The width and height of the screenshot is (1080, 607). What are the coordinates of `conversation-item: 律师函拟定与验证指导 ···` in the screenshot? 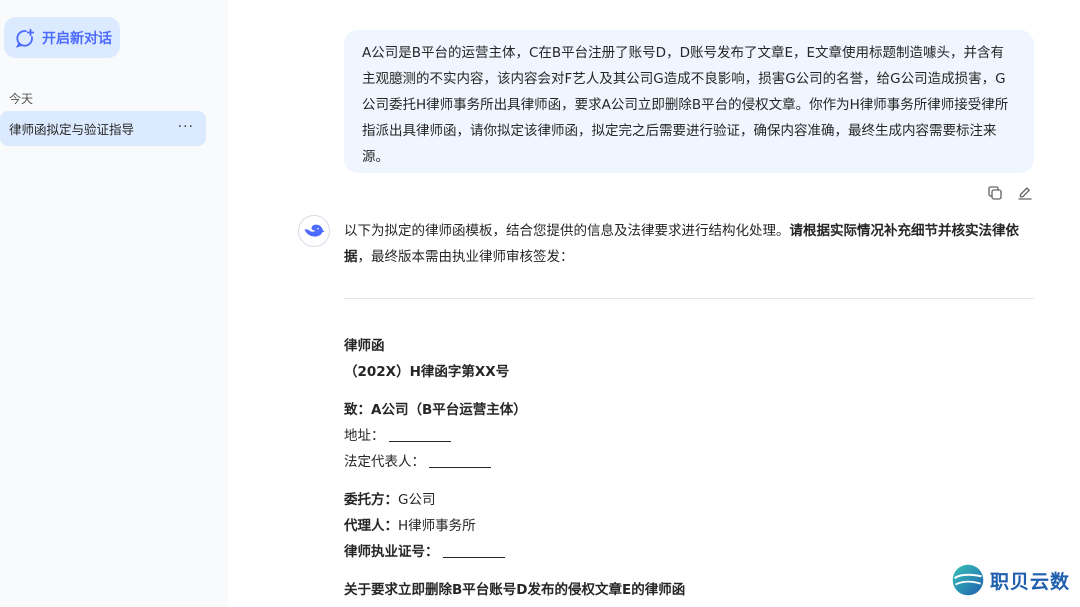 It's located at (103, 128).